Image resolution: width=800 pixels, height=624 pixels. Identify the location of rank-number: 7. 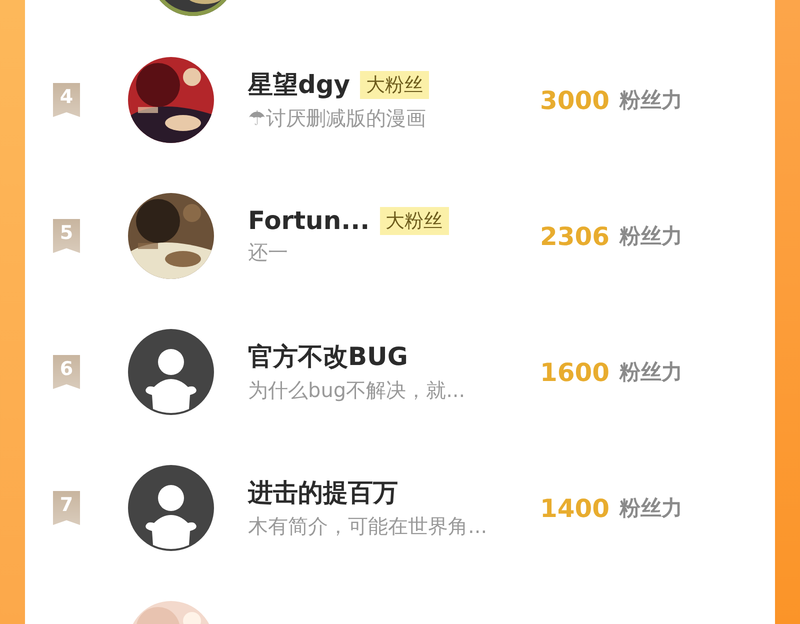
(66, 508).